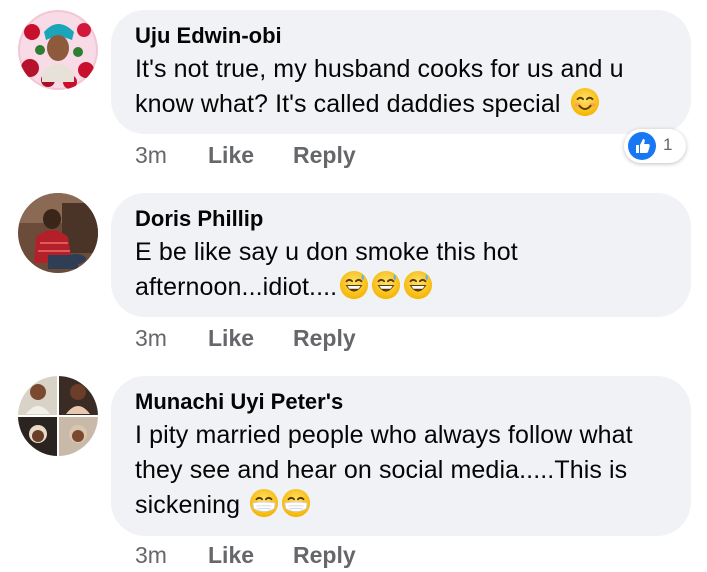  What do you see at coordinates (401, 36) in the screenshot?
I see `comment-author: Uju Edwin-obi` at bounding box center [401, 36].